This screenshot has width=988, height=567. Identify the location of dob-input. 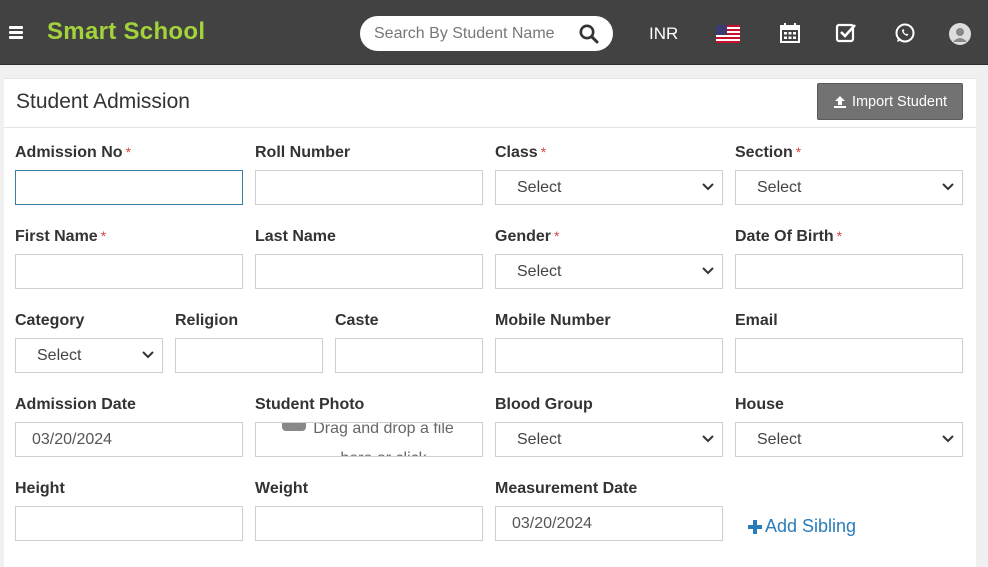
(849, 271).